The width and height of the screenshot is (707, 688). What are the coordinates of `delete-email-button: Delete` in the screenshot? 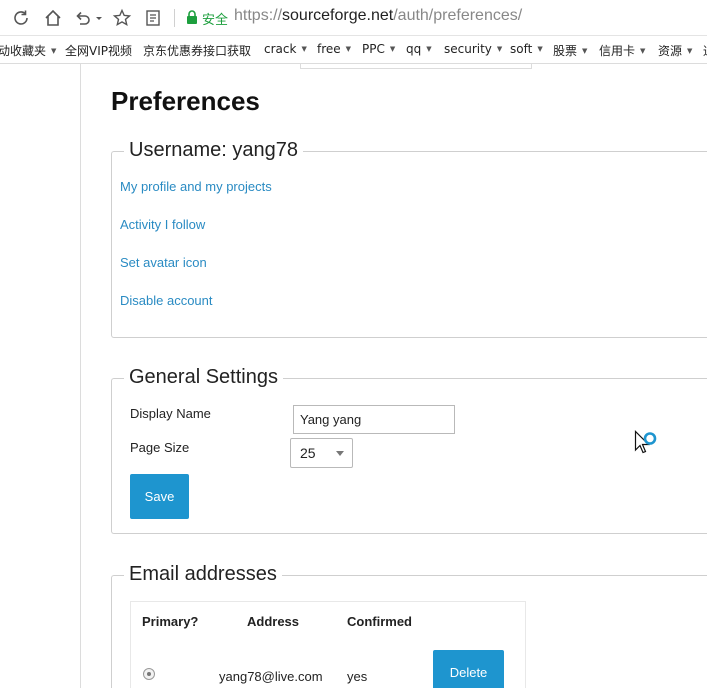 It's located at (468, 669).